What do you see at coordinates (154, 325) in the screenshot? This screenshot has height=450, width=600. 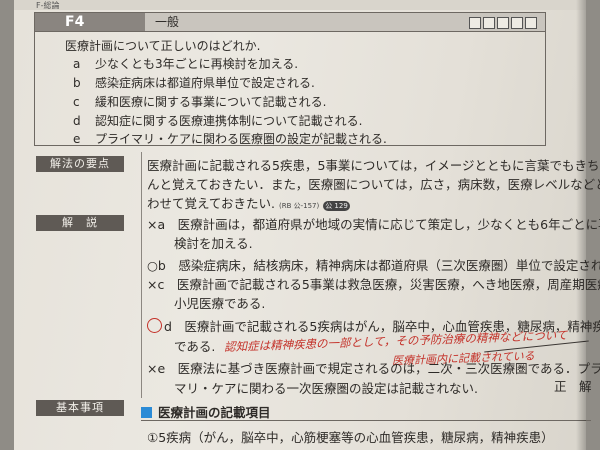 I see `circled-x-mark` at bounding box center [154, 325].